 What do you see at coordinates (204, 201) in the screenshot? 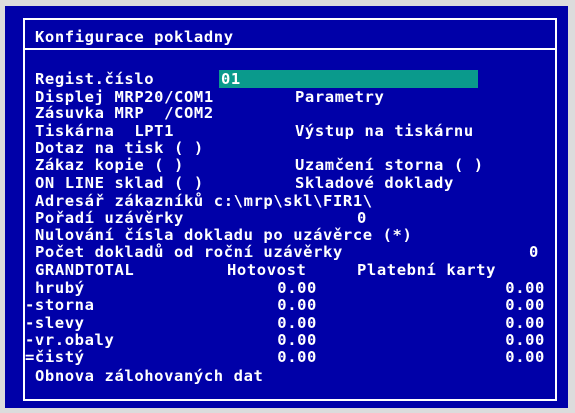
I see `menu-item-adresar: Adresář zákazníků c:\mrp\skl\FIR1\` at bounding box center [204, 201].